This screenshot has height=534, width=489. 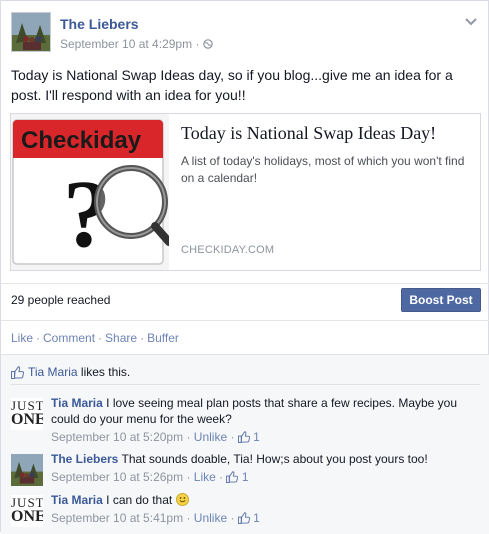 I want to click on comment-meta: September 10 at 5:20pm · Unlike · 1, so click(x=263, y=437).